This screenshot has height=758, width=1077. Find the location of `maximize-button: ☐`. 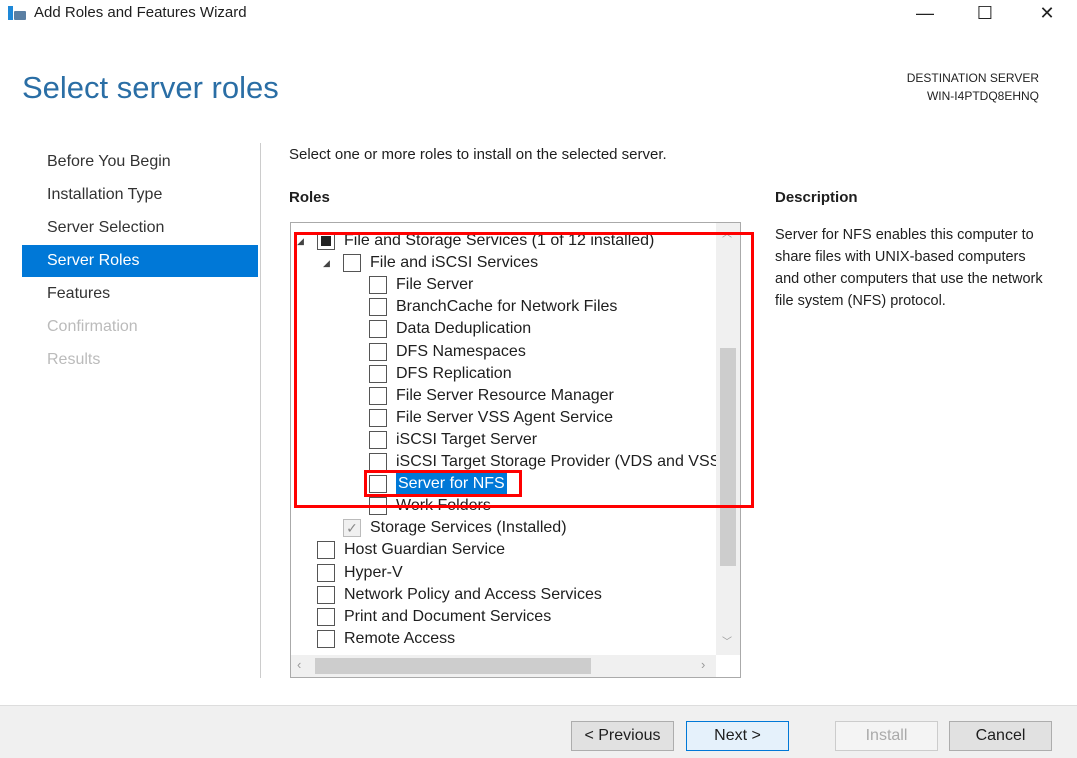

maximize-button: ☐ is located at coordinates (985, 13).